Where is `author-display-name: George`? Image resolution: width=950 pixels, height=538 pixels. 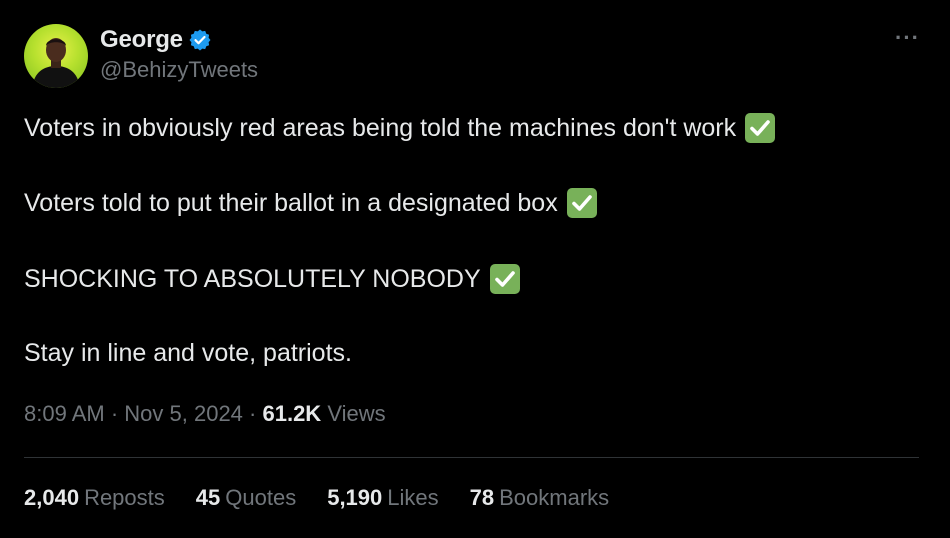 author-display-name: George is located at coordinates (141, 40).